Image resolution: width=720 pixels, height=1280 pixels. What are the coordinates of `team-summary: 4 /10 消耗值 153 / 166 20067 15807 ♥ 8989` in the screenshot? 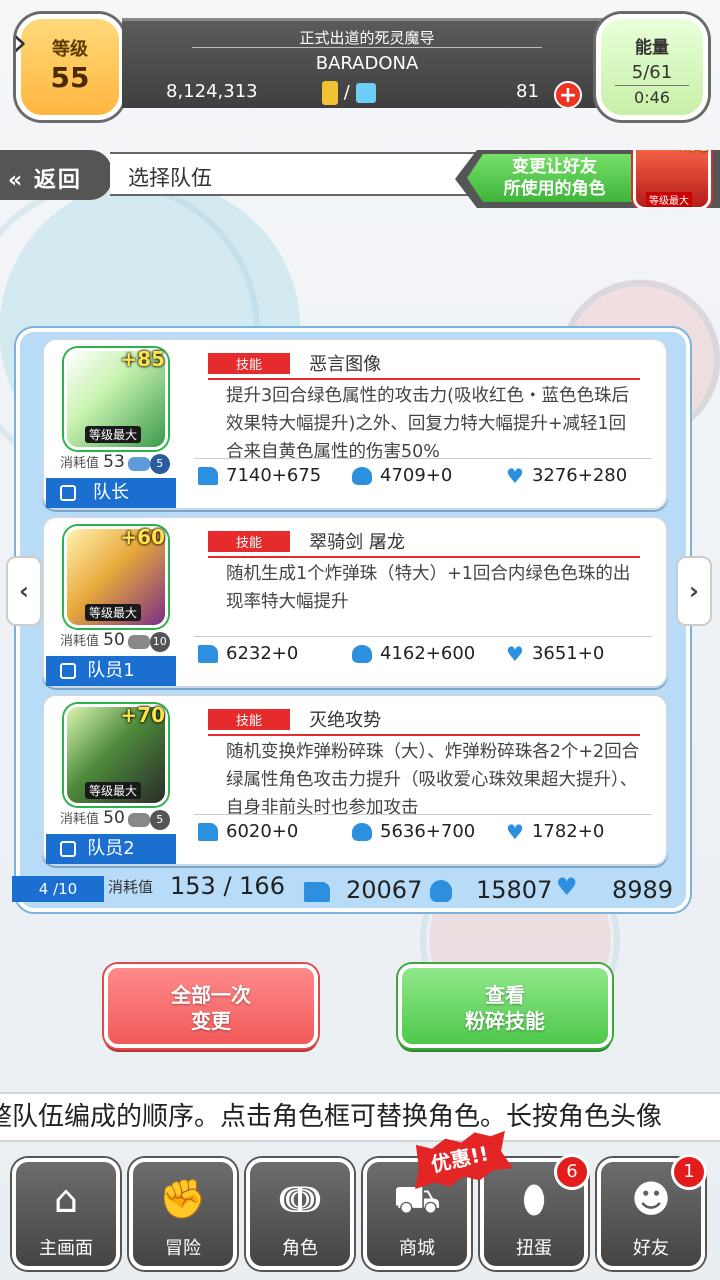 It's located at (351, 890).